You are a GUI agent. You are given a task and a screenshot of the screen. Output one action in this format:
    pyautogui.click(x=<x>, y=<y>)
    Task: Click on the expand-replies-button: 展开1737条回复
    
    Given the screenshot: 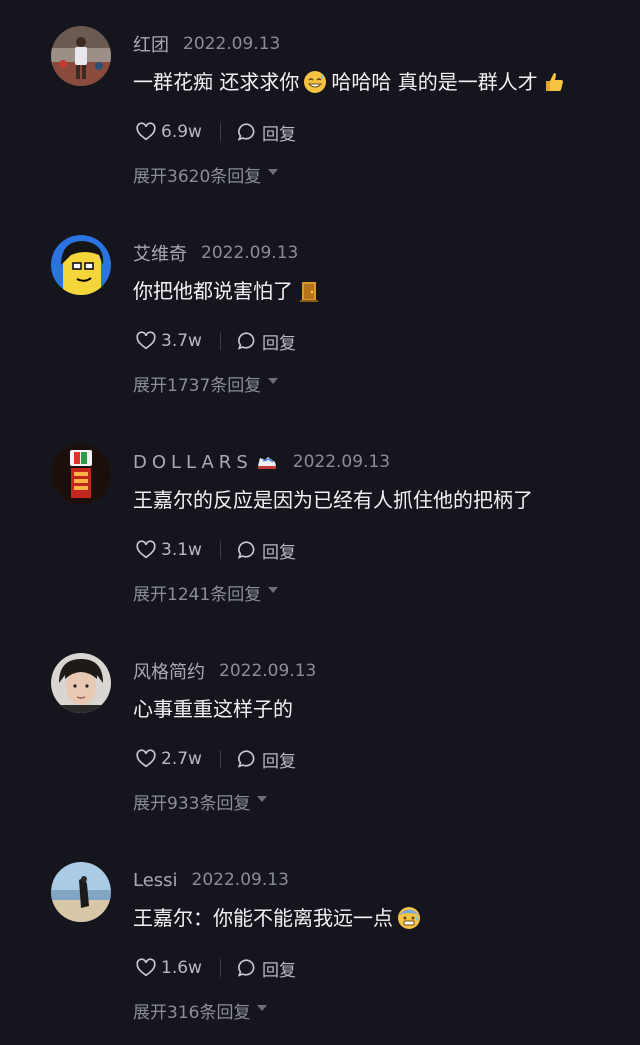 What is the action you would take?
    pyautogui.click(x=206, y=383)
    